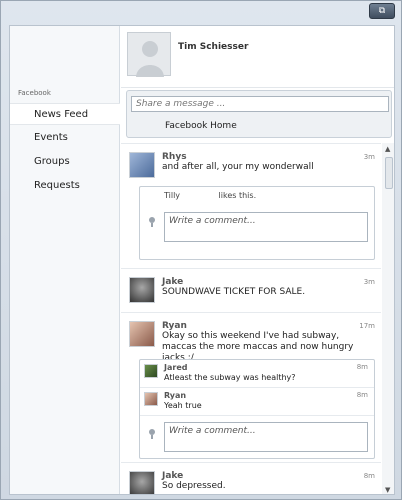  I want to click on restore-window-icon: ⧉, so click(382, 11).